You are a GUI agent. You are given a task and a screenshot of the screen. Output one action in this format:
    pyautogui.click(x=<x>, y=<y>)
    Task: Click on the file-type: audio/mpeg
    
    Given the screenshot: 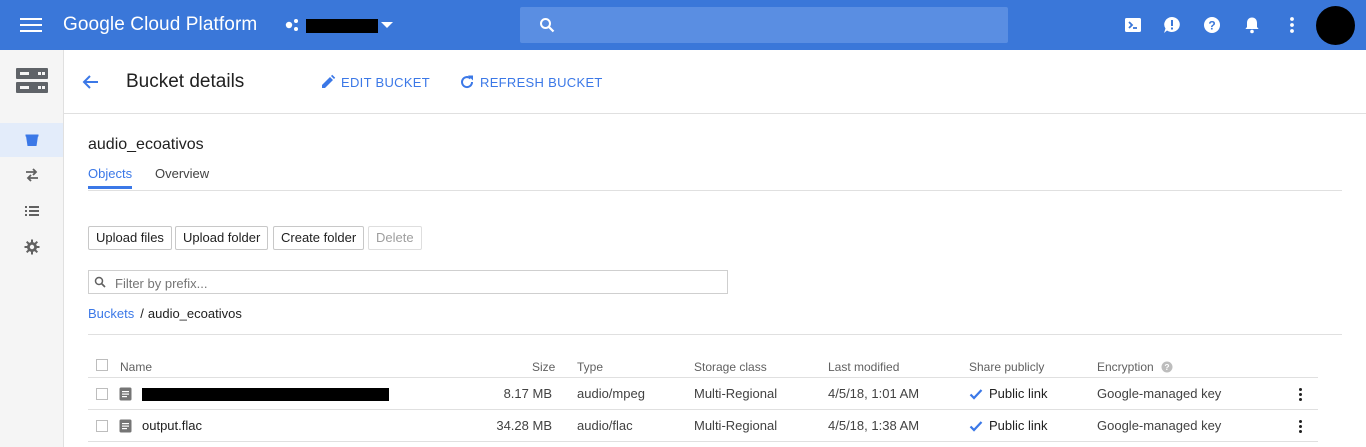 What is the action you would take?
    pyautogui.click(x=611, y=393)
    